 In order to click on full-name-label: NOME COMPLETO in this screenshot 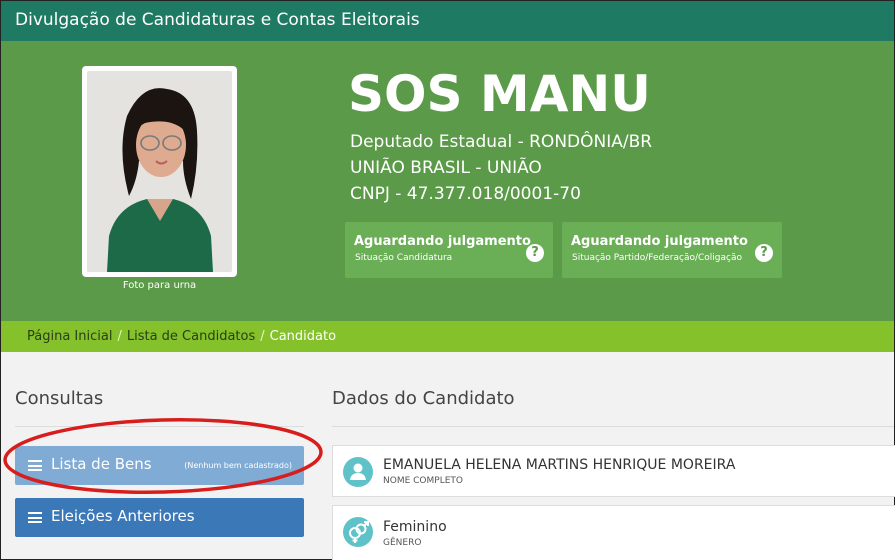, I will do `click(423, 481)`.